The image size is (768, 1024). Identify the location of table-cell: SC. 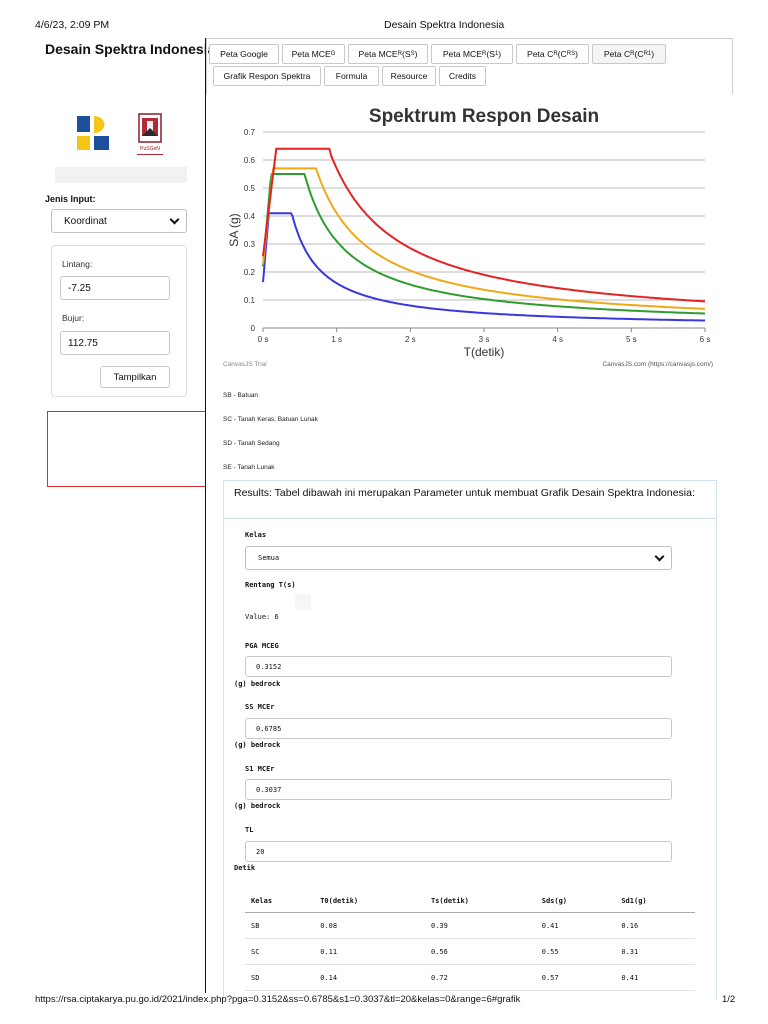
(280, 951).